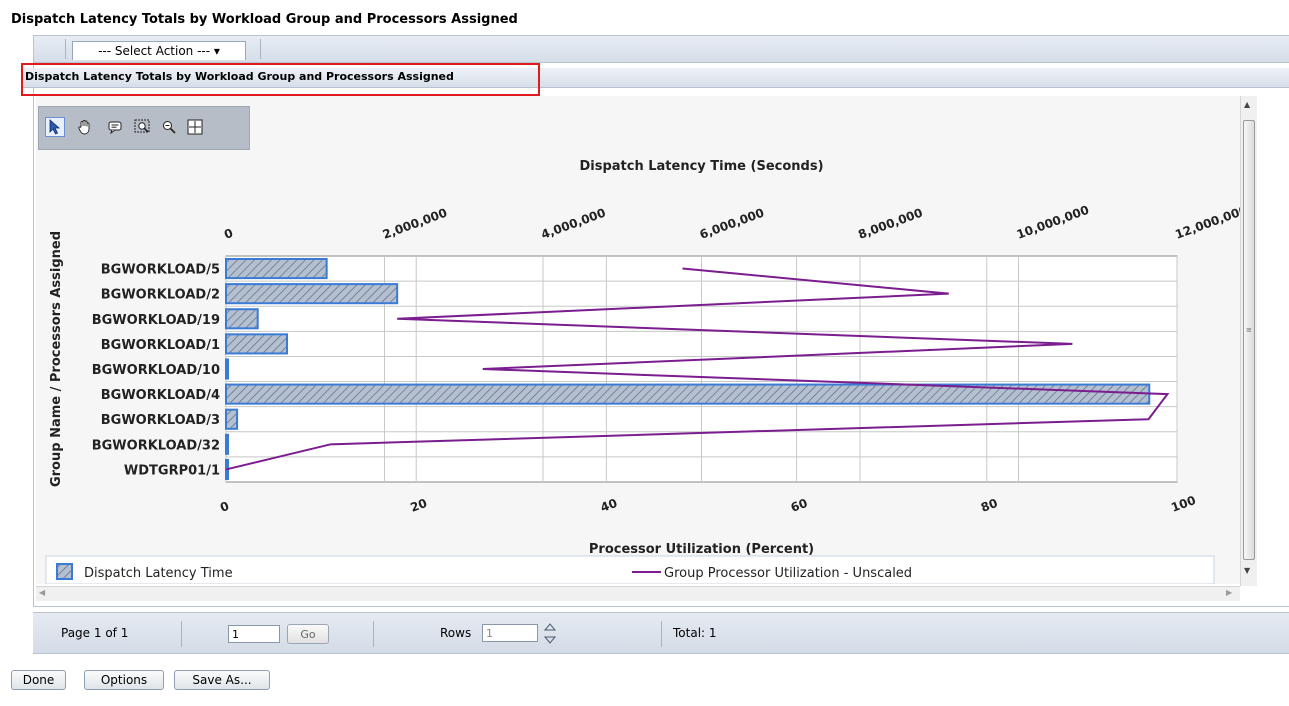 This screenshot has height=706, width=1289. Describe the element at coordinates (158, 573) in the screenshot. I see `legend-bar-label: Dispatch Latency Time` at that location.